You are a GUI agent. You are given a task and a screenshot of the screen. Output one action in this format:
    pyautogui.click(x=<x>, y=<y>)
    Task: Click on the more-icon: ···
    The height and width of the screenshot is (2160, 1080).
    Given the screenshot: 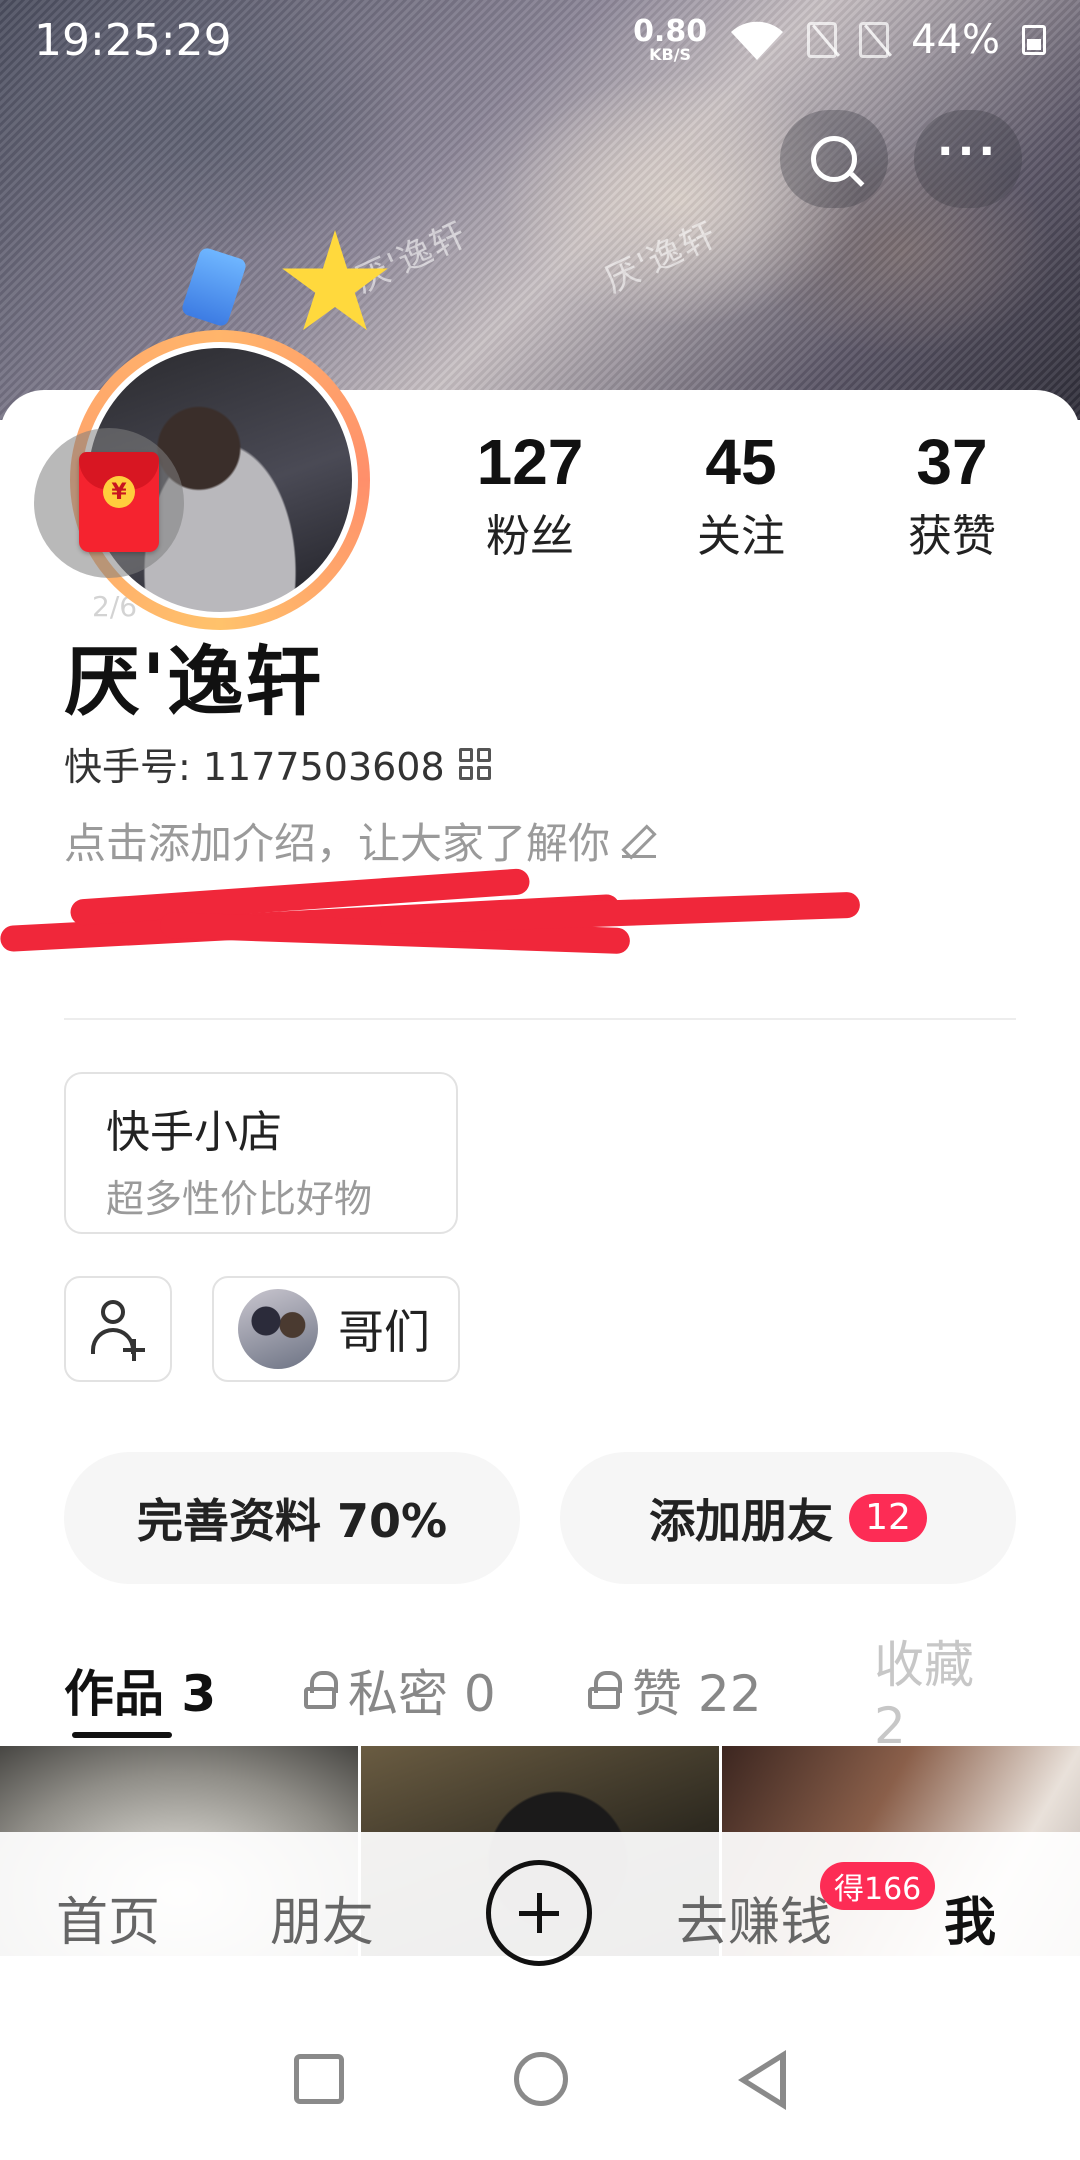 What is the action you would take?
    pyautogui.click(x=968, y=151)
    